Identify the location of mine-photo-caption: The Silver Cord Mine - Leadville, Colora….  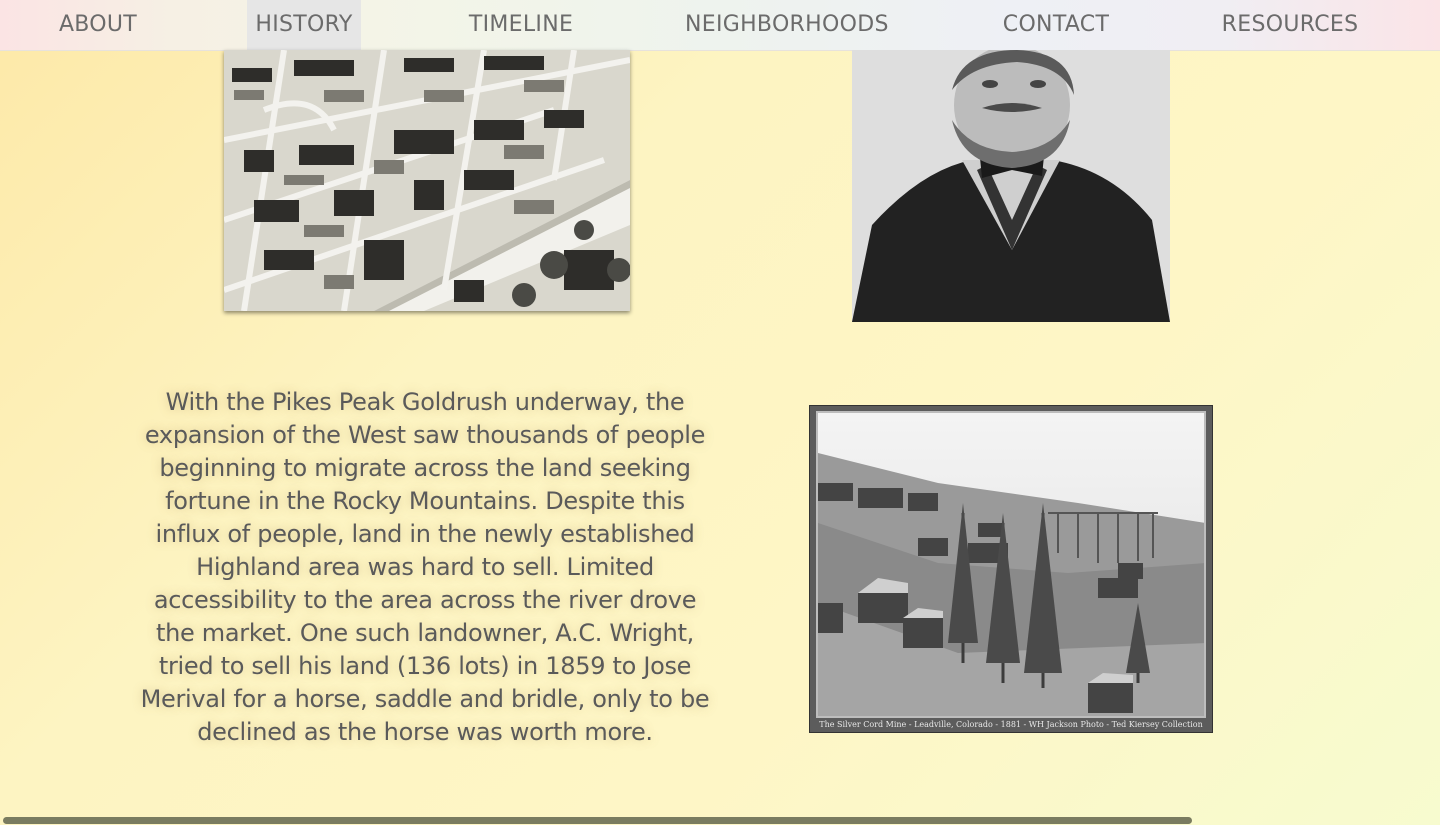
(1011, 724).